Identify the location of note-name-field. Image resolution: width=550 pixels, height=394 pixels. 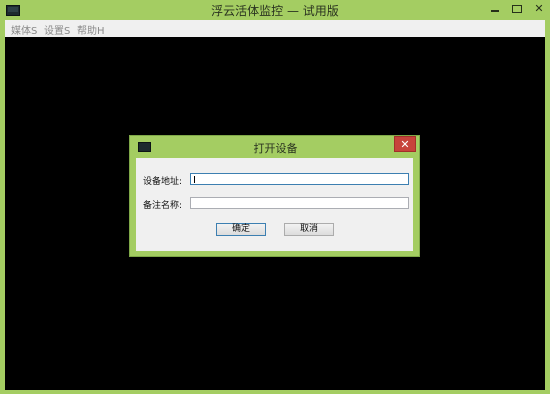
(299, 206).